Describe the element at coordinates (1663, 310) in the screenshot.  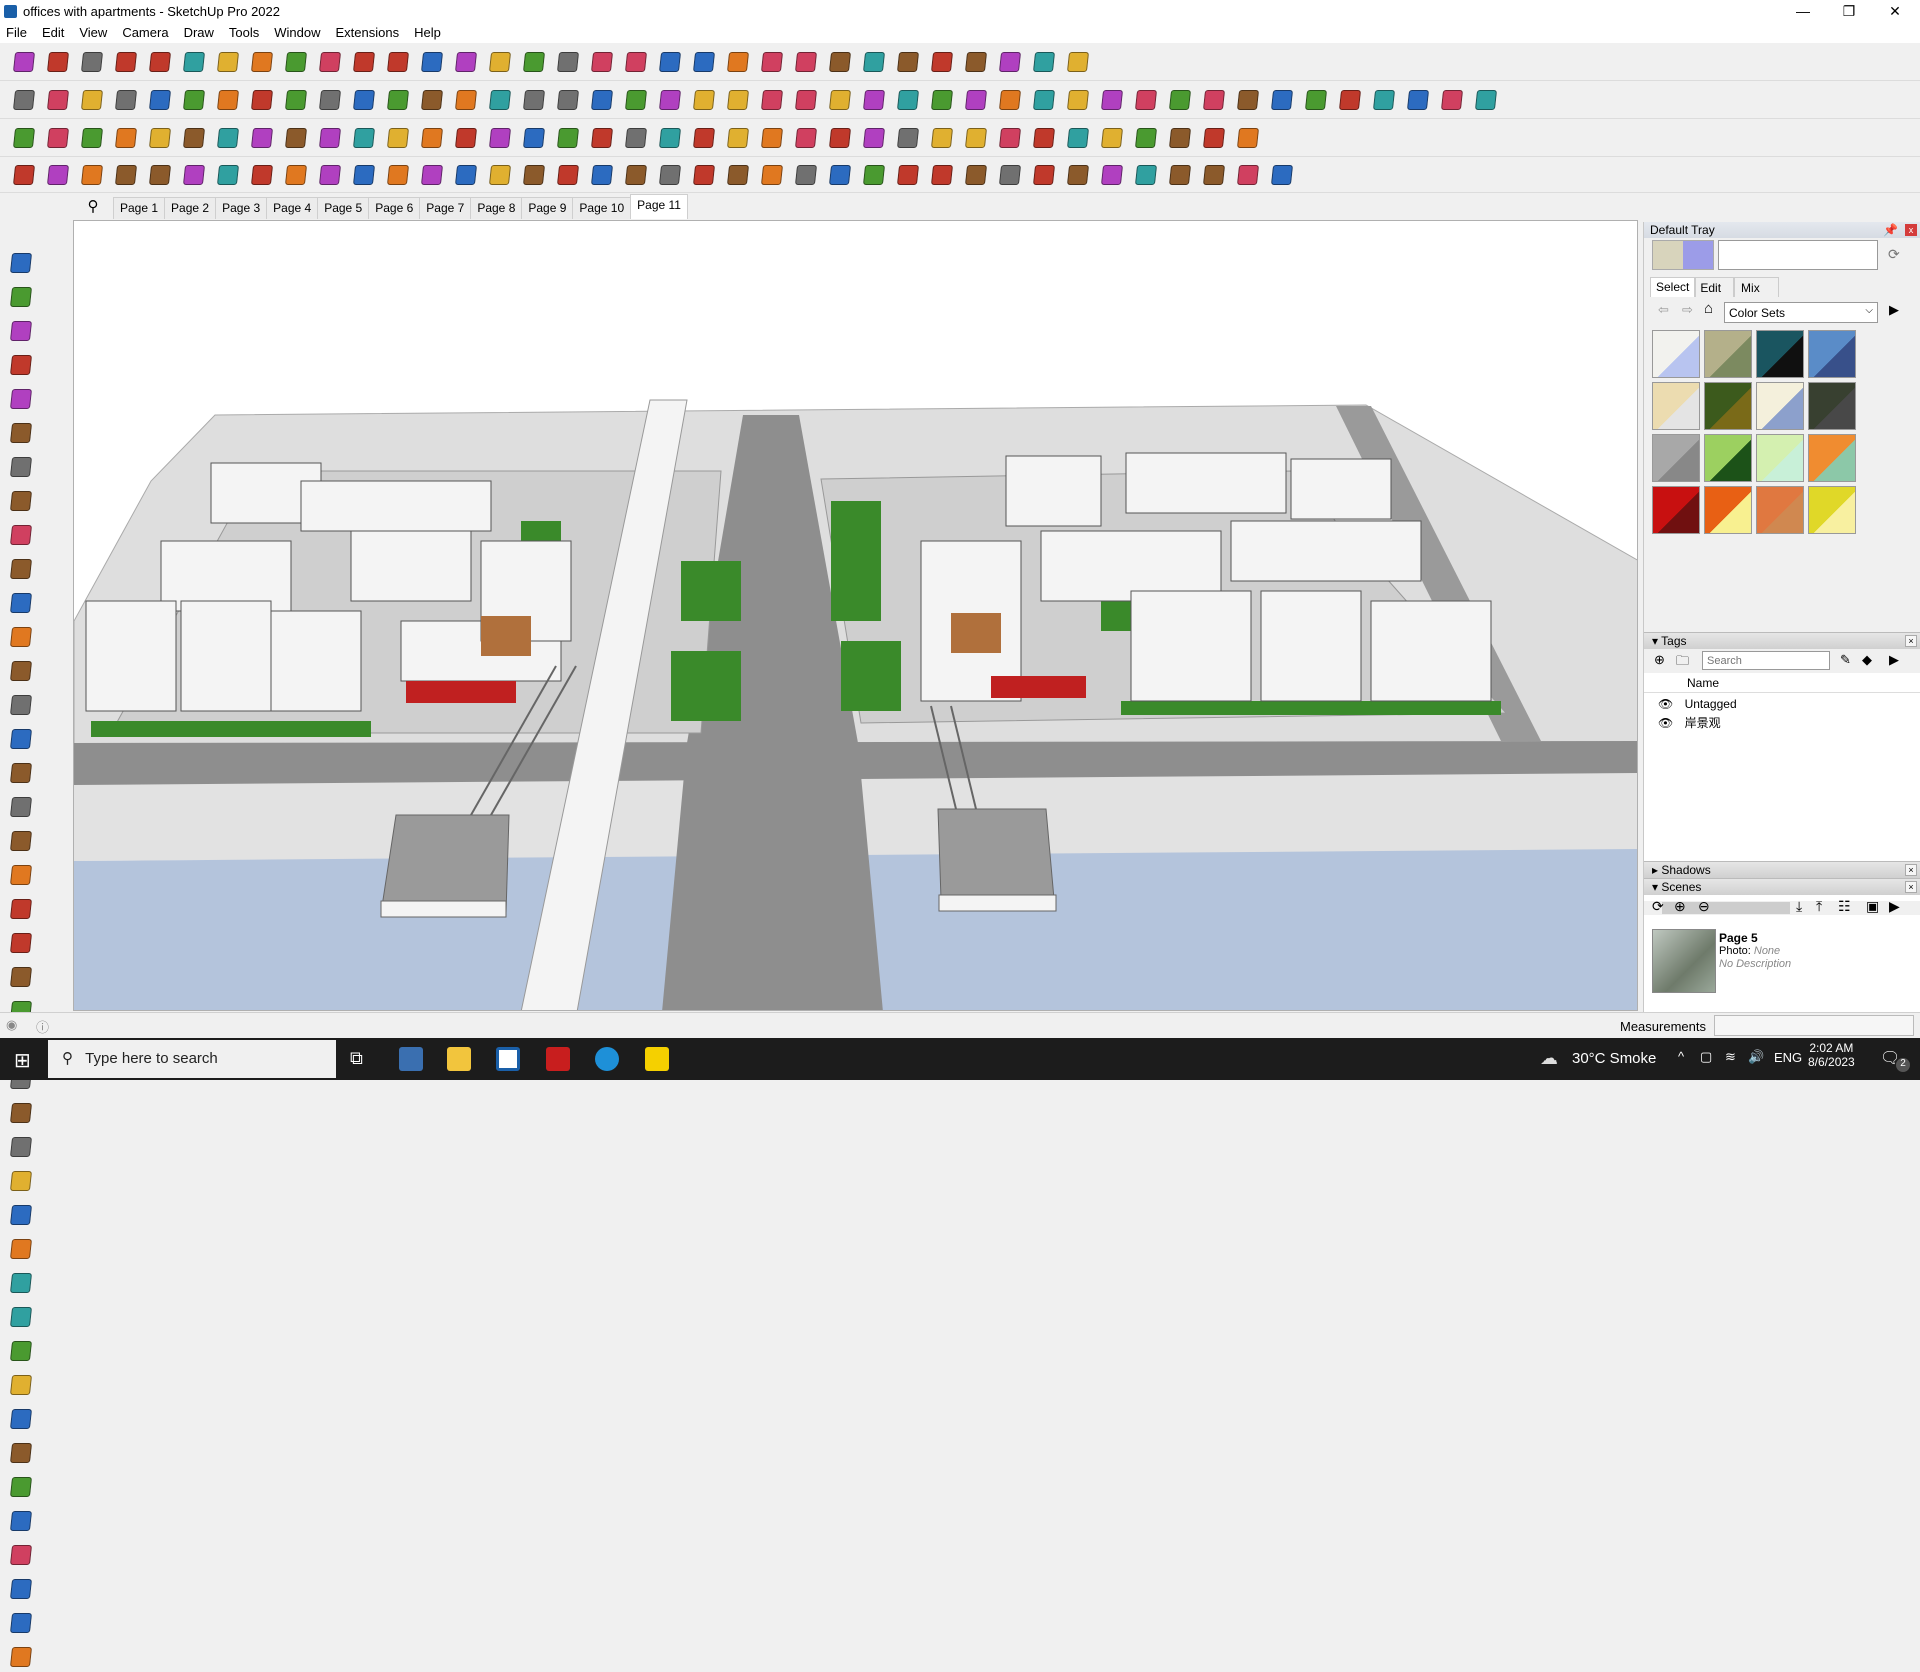
I see `back-arrow-icon: ⇦` at that location.